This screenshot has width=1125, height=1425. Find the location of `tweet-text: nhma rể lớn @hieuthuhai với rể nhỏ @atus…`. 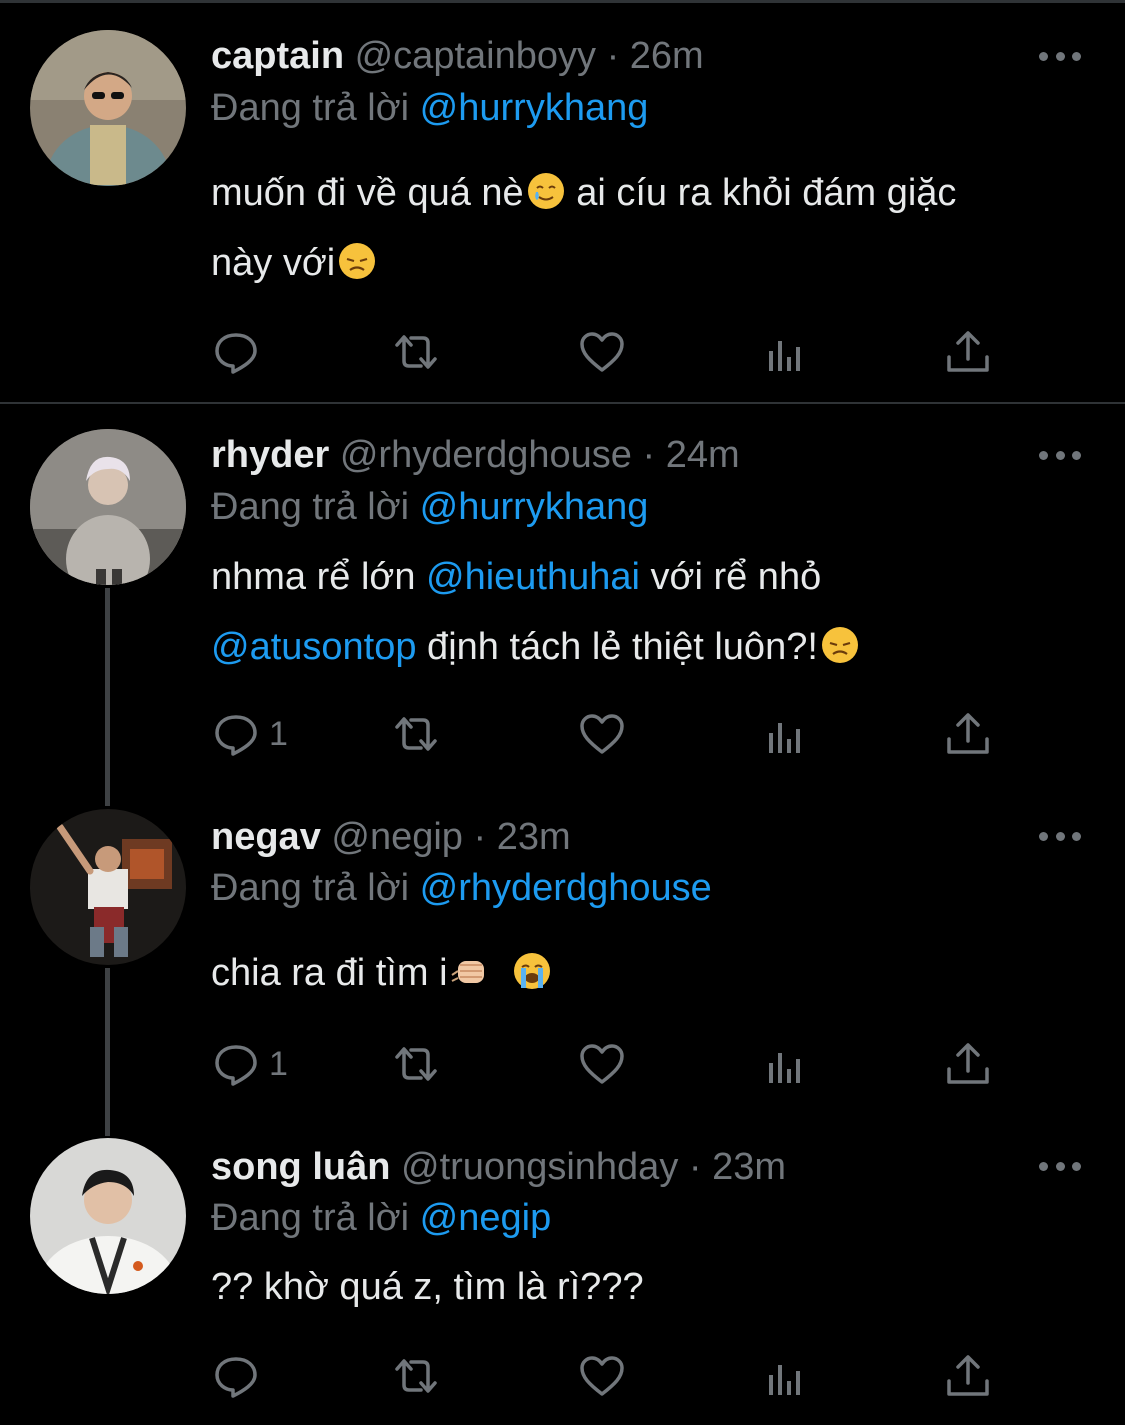

tweet-text: nhma rể lớn @hieuthuhai với rể nhỏ @atus… is located at coordinates (656, 612).